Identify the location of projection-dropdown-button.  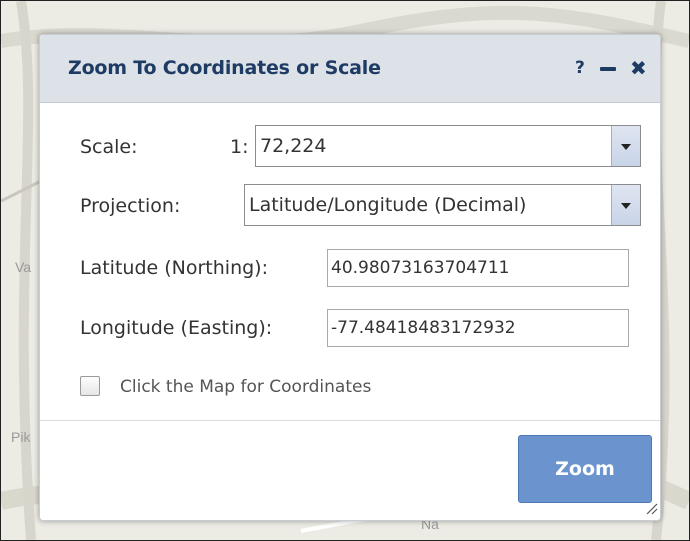
(625, 205).